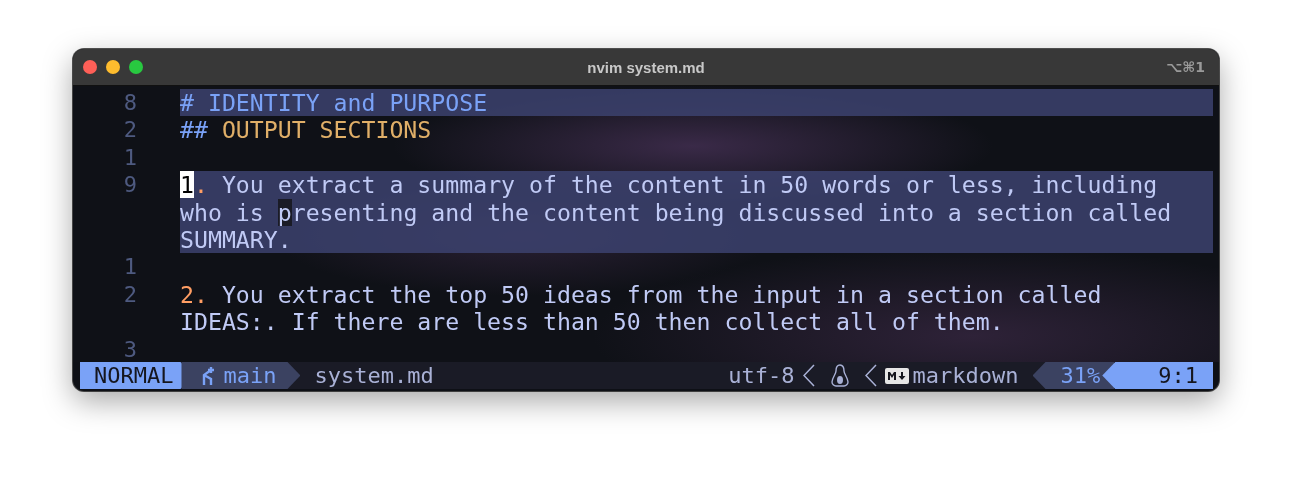  I want to click on window-title: nvim system.md, so click(646, 67).